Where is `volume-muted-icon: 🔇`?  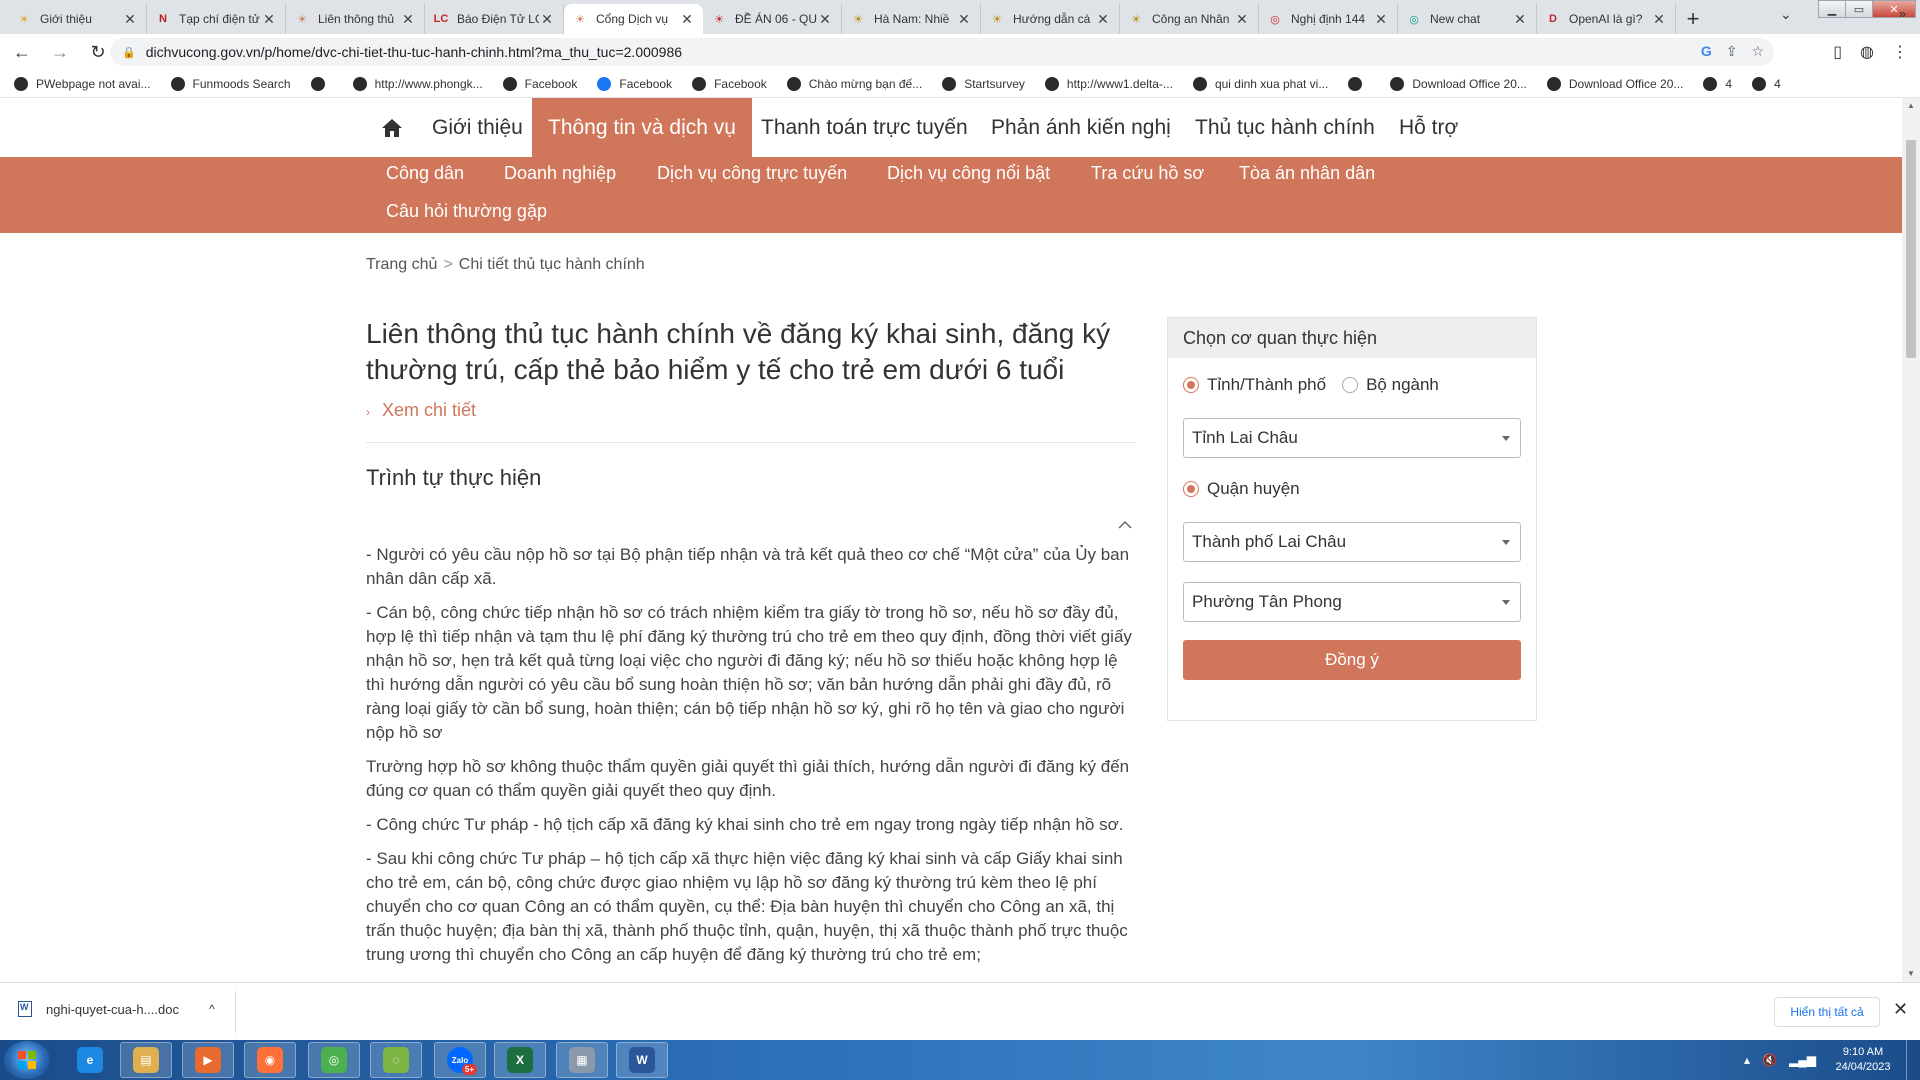 volume-muted-icon: 🔇 is located at coordinates (1769, 1060).